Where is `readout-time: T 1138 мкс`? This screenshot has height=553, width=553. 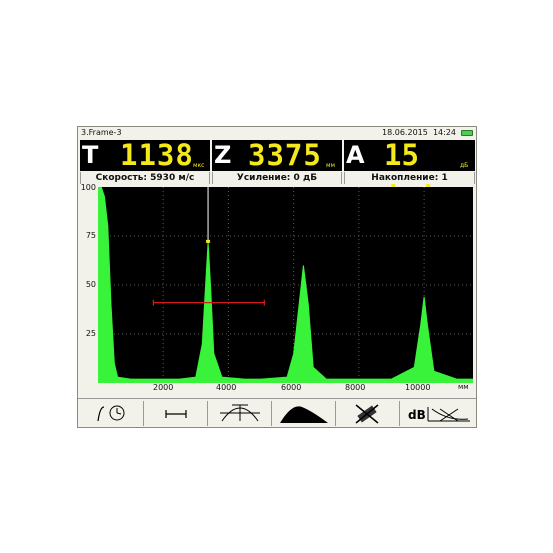
readout-time: T 1138 мкс is located at coordinates (145, 155).